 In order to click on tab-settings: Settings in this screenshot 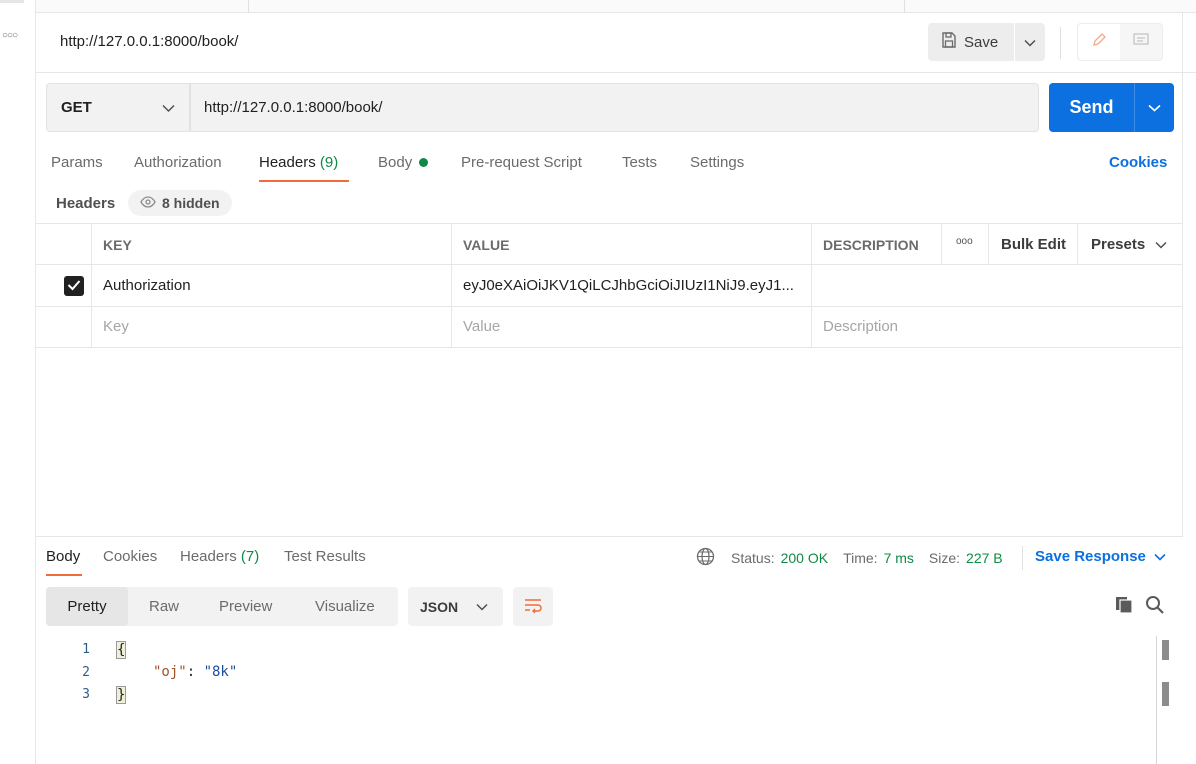, I will do `click(717, 162)`.